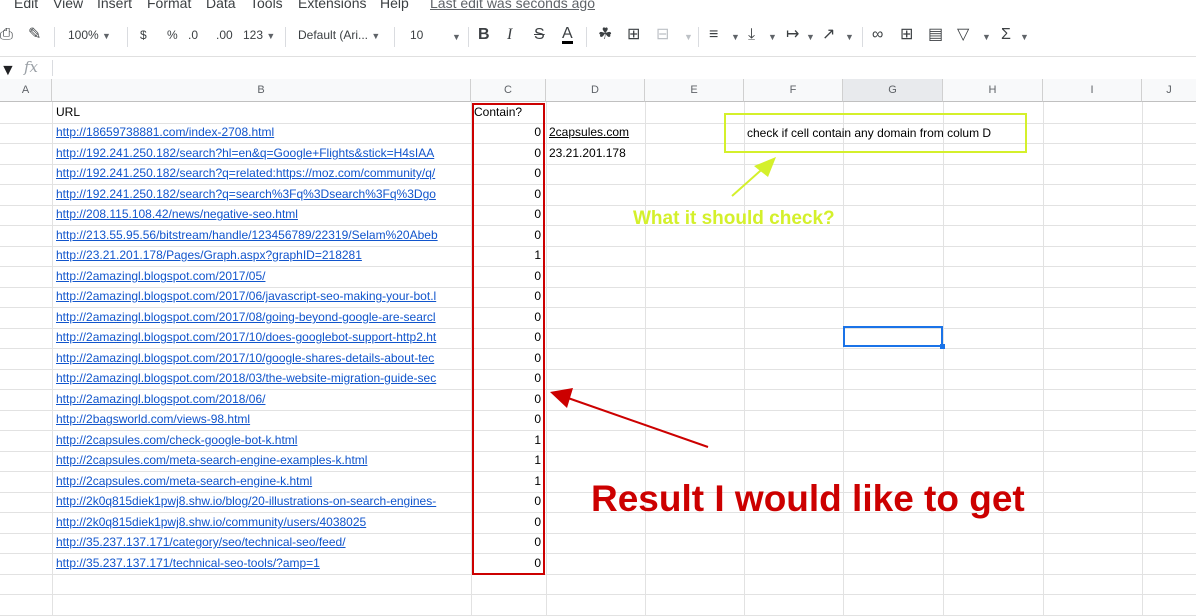 This screenshot has height=616, width=1196. What do you see at coordinates (394, 5) in the screenshot?
I see `menu-help: Help` at bounding box center [394, 5].